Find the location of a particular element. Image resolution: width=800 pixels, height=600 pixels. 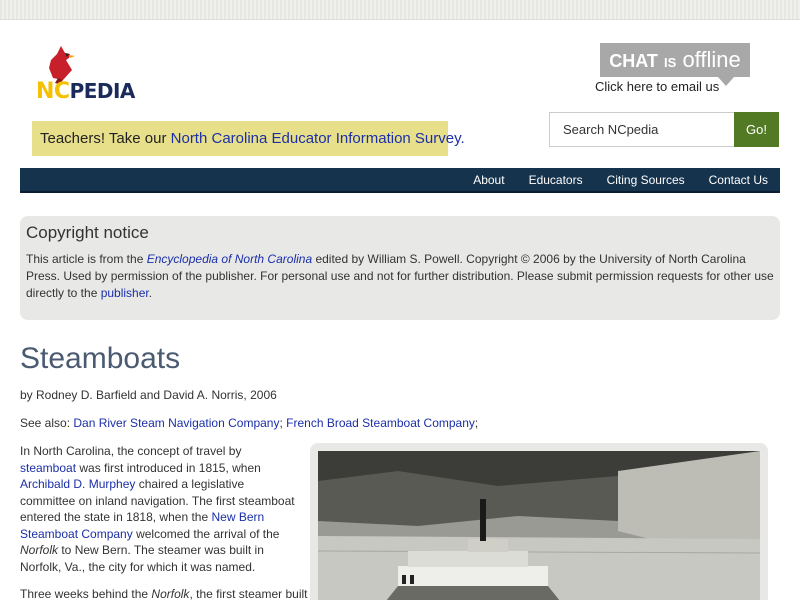

see-also-link-dan-river: Dan River Steam Navigation Company is located at coordinates (176, 423).